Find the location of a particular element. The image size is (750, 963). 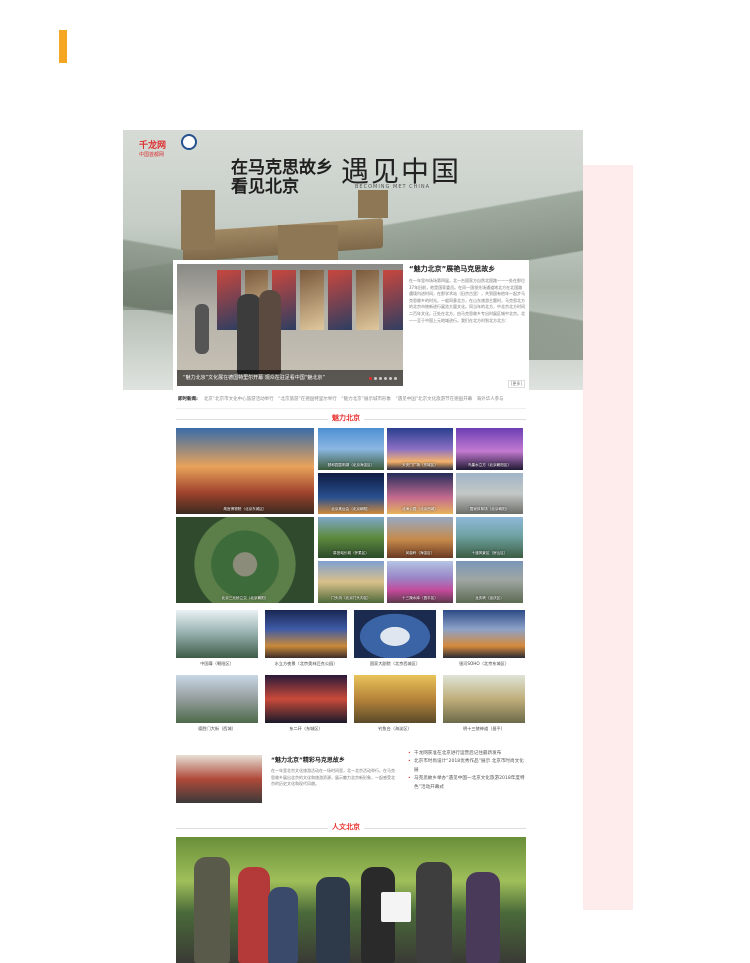

news-link: 北京市时尚设计“2018优秀作品”展示 北京市时尚文化展 is located at coordinates (468, 766).